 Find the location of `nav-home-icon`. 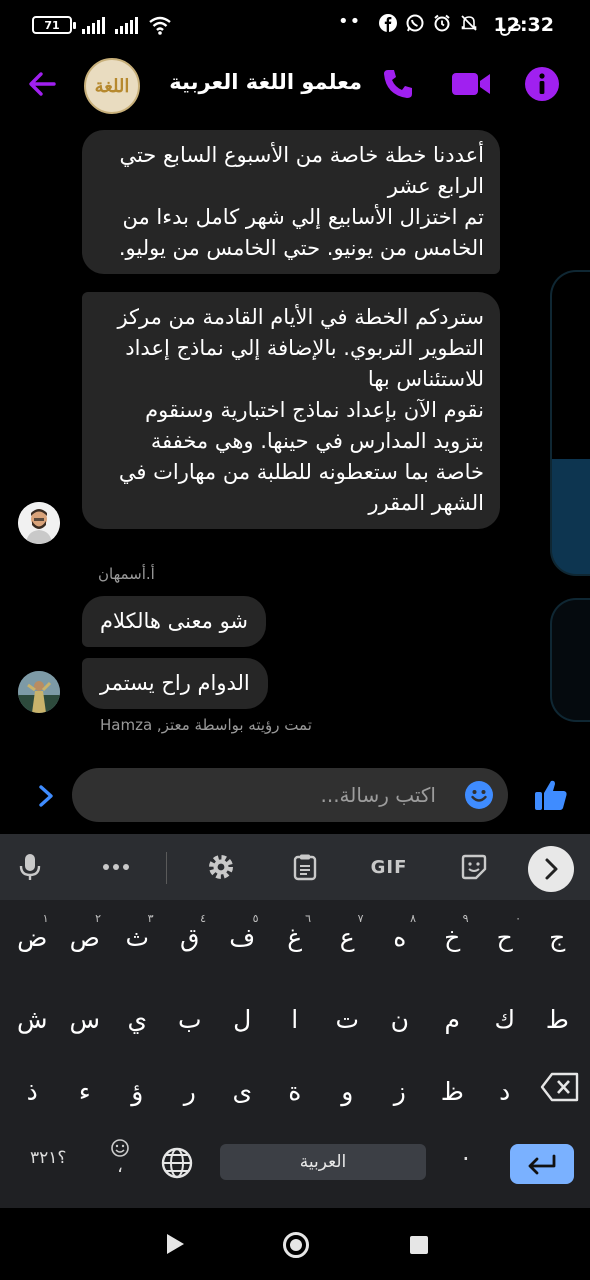

nav-home-icon is located at coordinates (296, 1245).